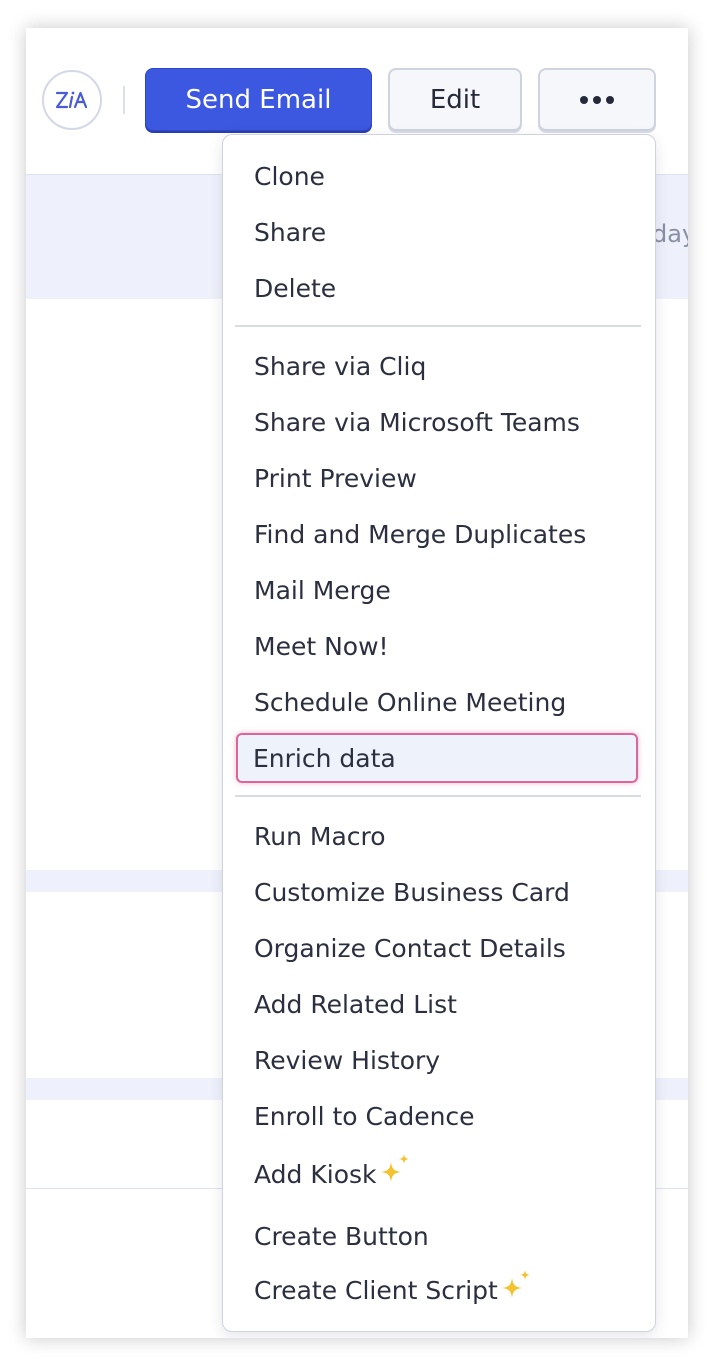  I want to click on menu-item-label: Create Client Script, so click(376, 1290).